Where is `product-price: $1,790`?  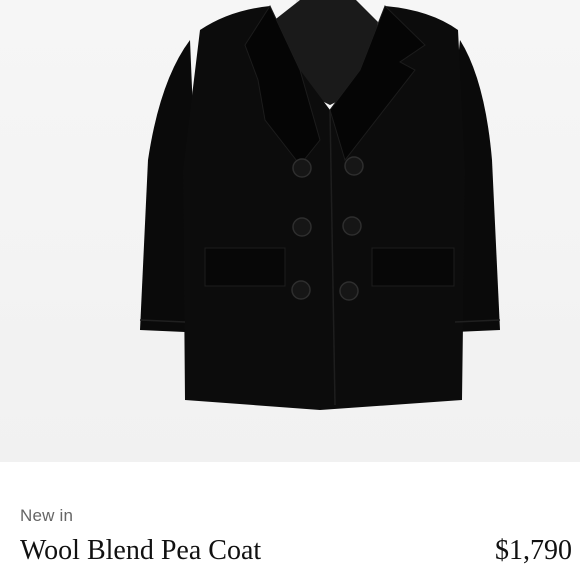 product-price: $1,790 is located at coordinates (533, 550).